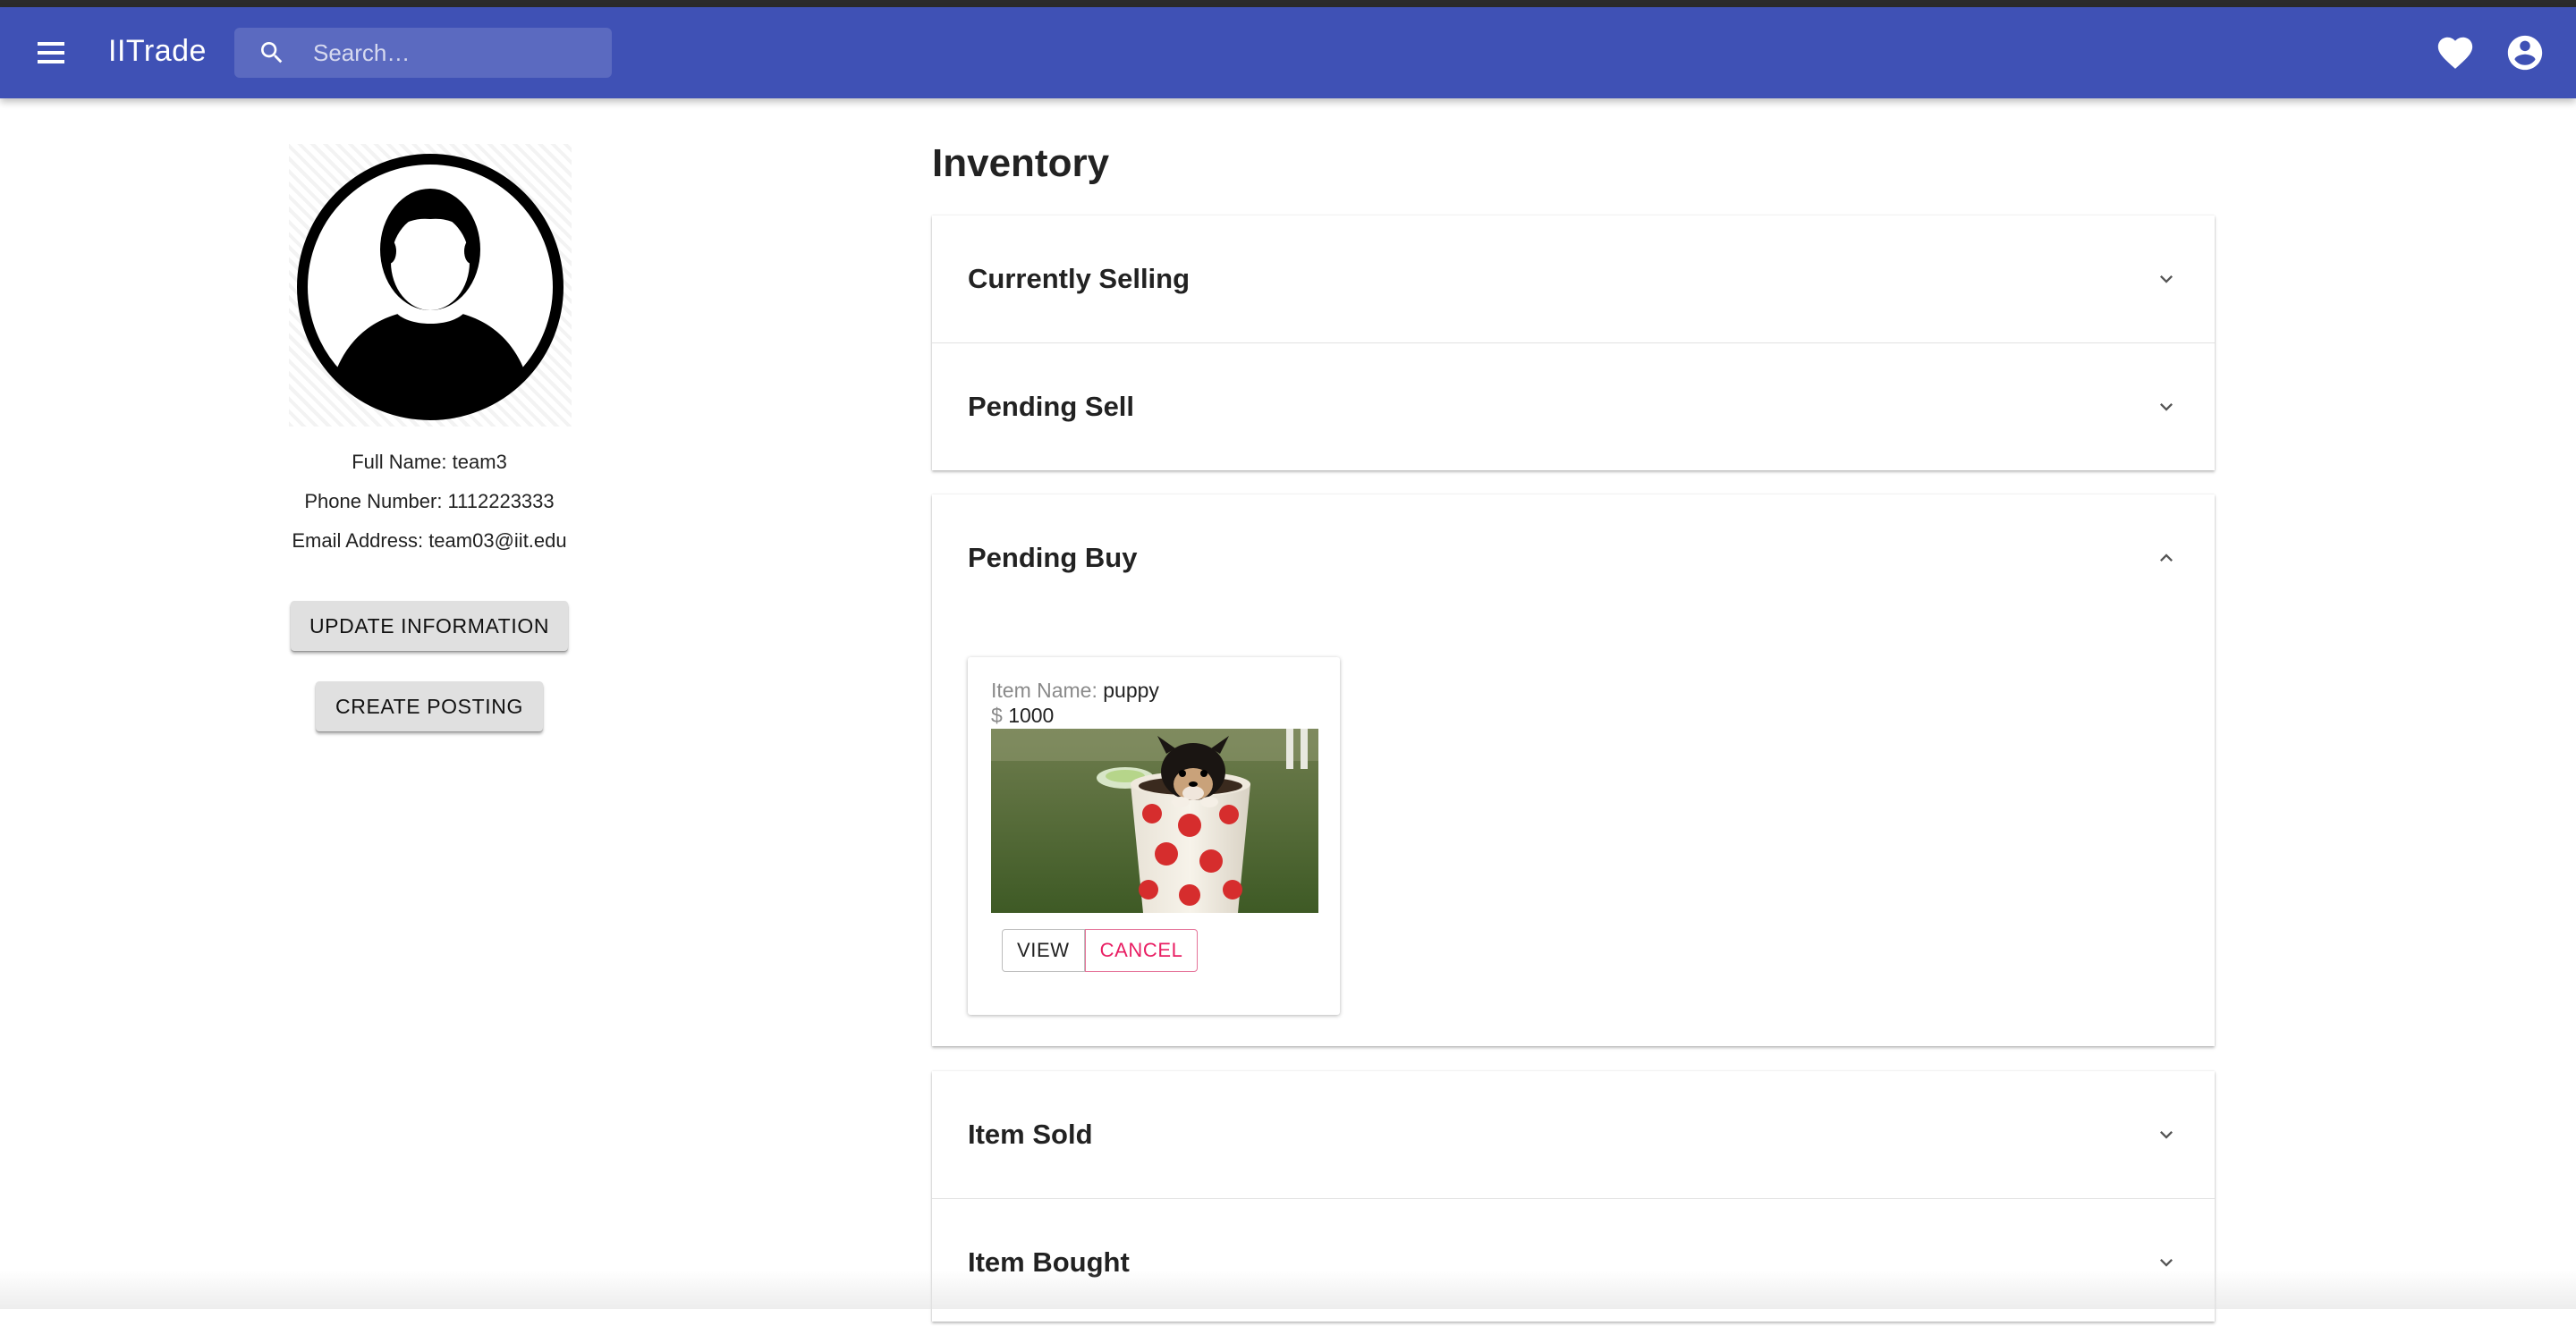  I want to click on chevron-up-icon, so click(2166, 557).